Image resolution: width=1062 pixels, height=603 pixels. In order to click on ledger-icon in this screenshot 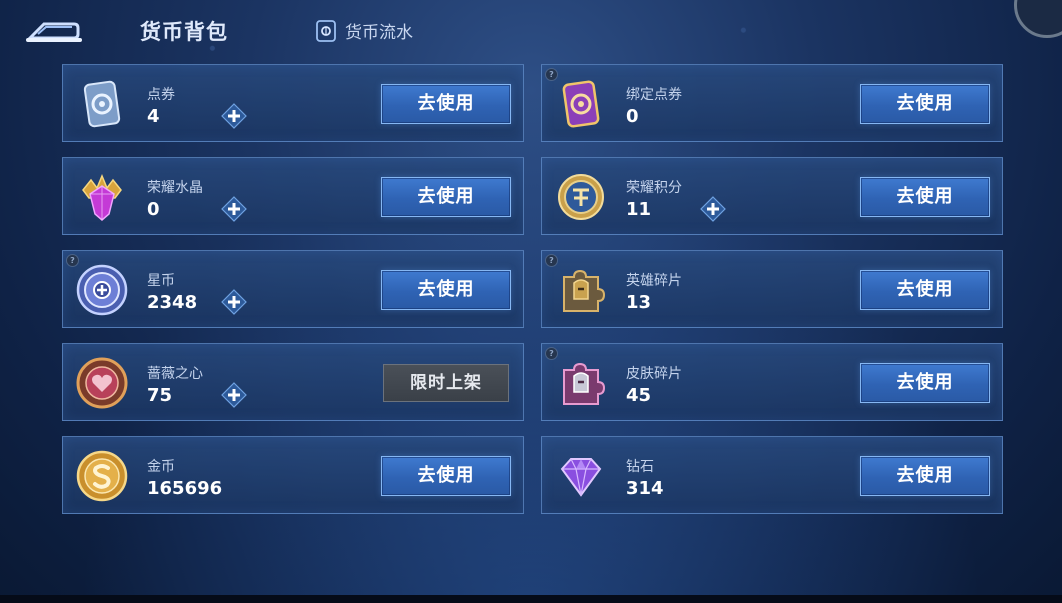, I will do `click(326, 30)`.